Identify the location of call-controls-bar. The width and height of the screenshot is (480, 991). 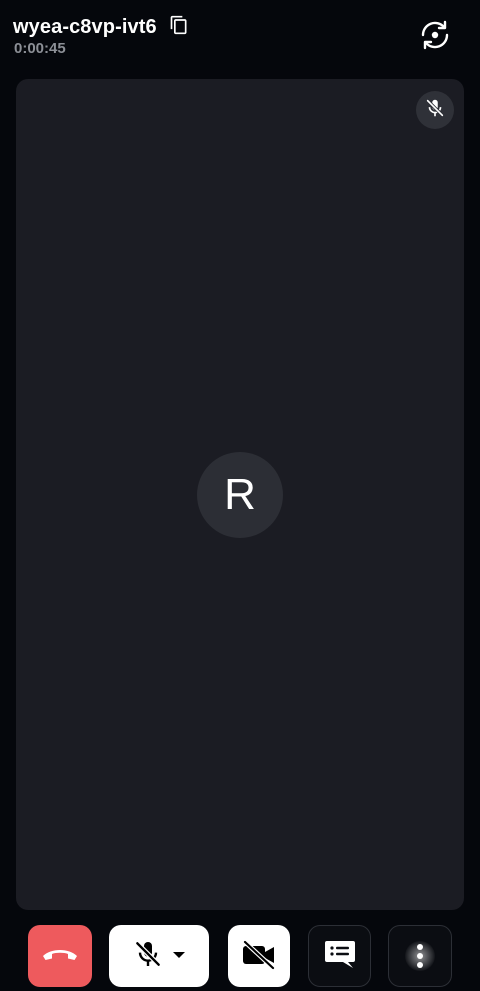
(240, 956).